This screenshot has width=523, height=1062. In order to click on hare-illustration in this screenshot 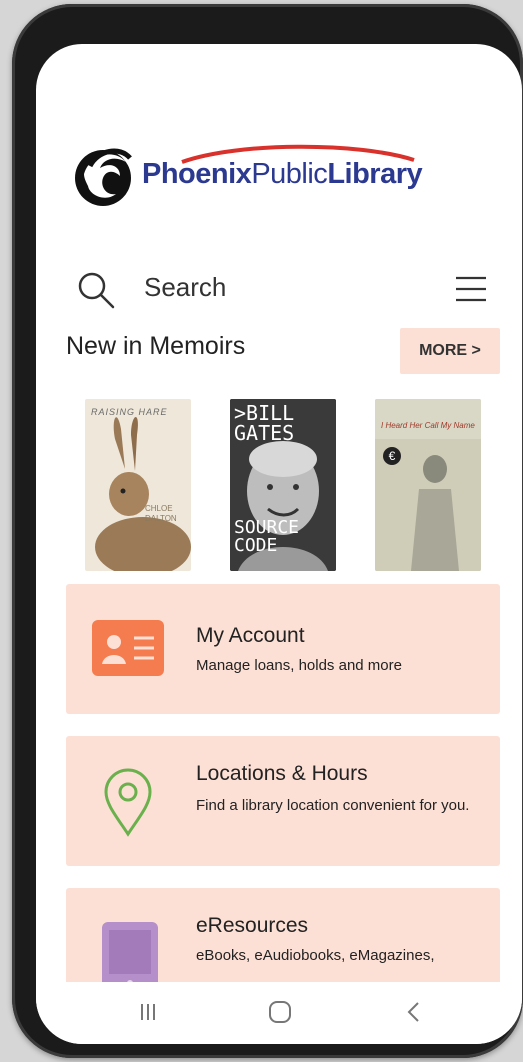, I will do `click(143, 493)`.